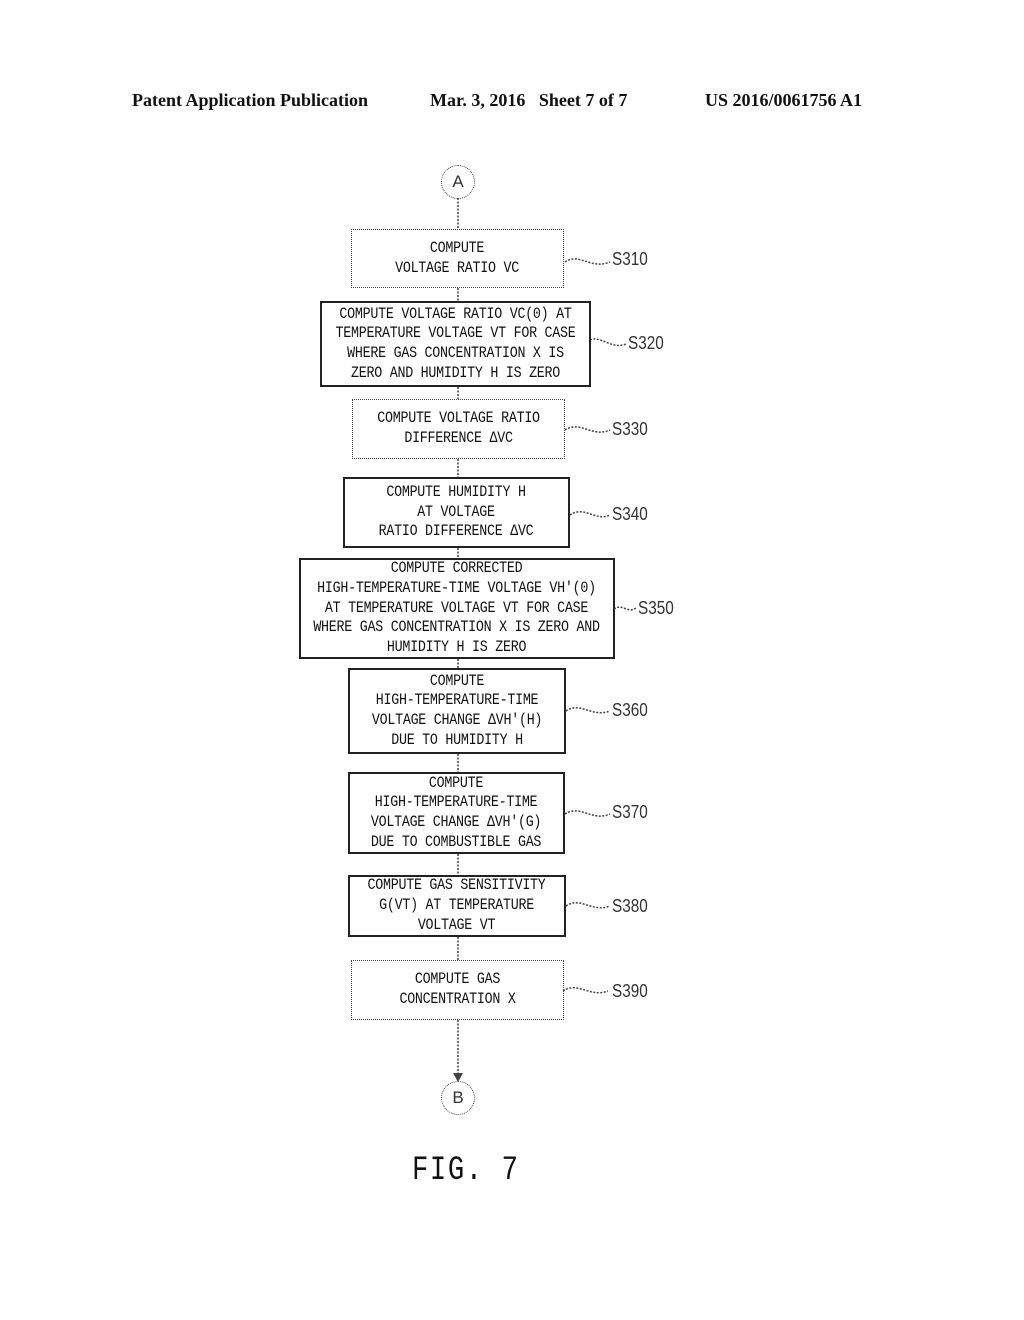  What do you see at coordinates (630, 991) in the screenshot?
I see `step-label-s390: S390` at bounding box center [630, 991].